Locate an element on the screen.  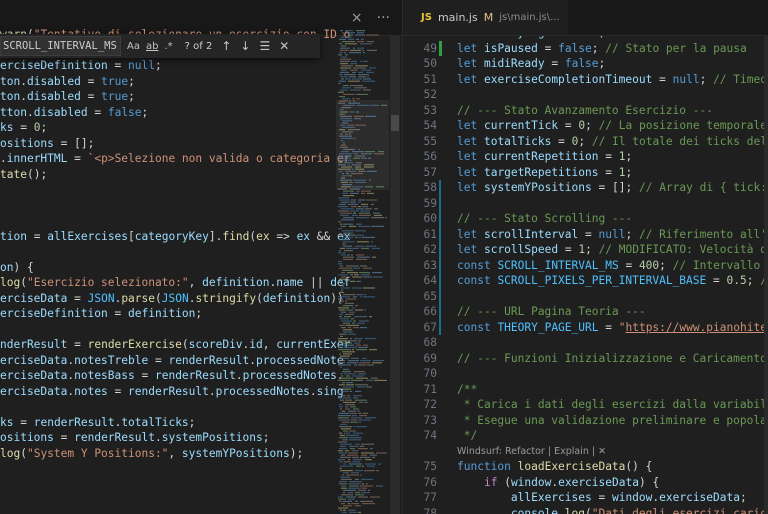
code-line: 60// --- Stato Scrolling --- is located at coordinates (585, 219).